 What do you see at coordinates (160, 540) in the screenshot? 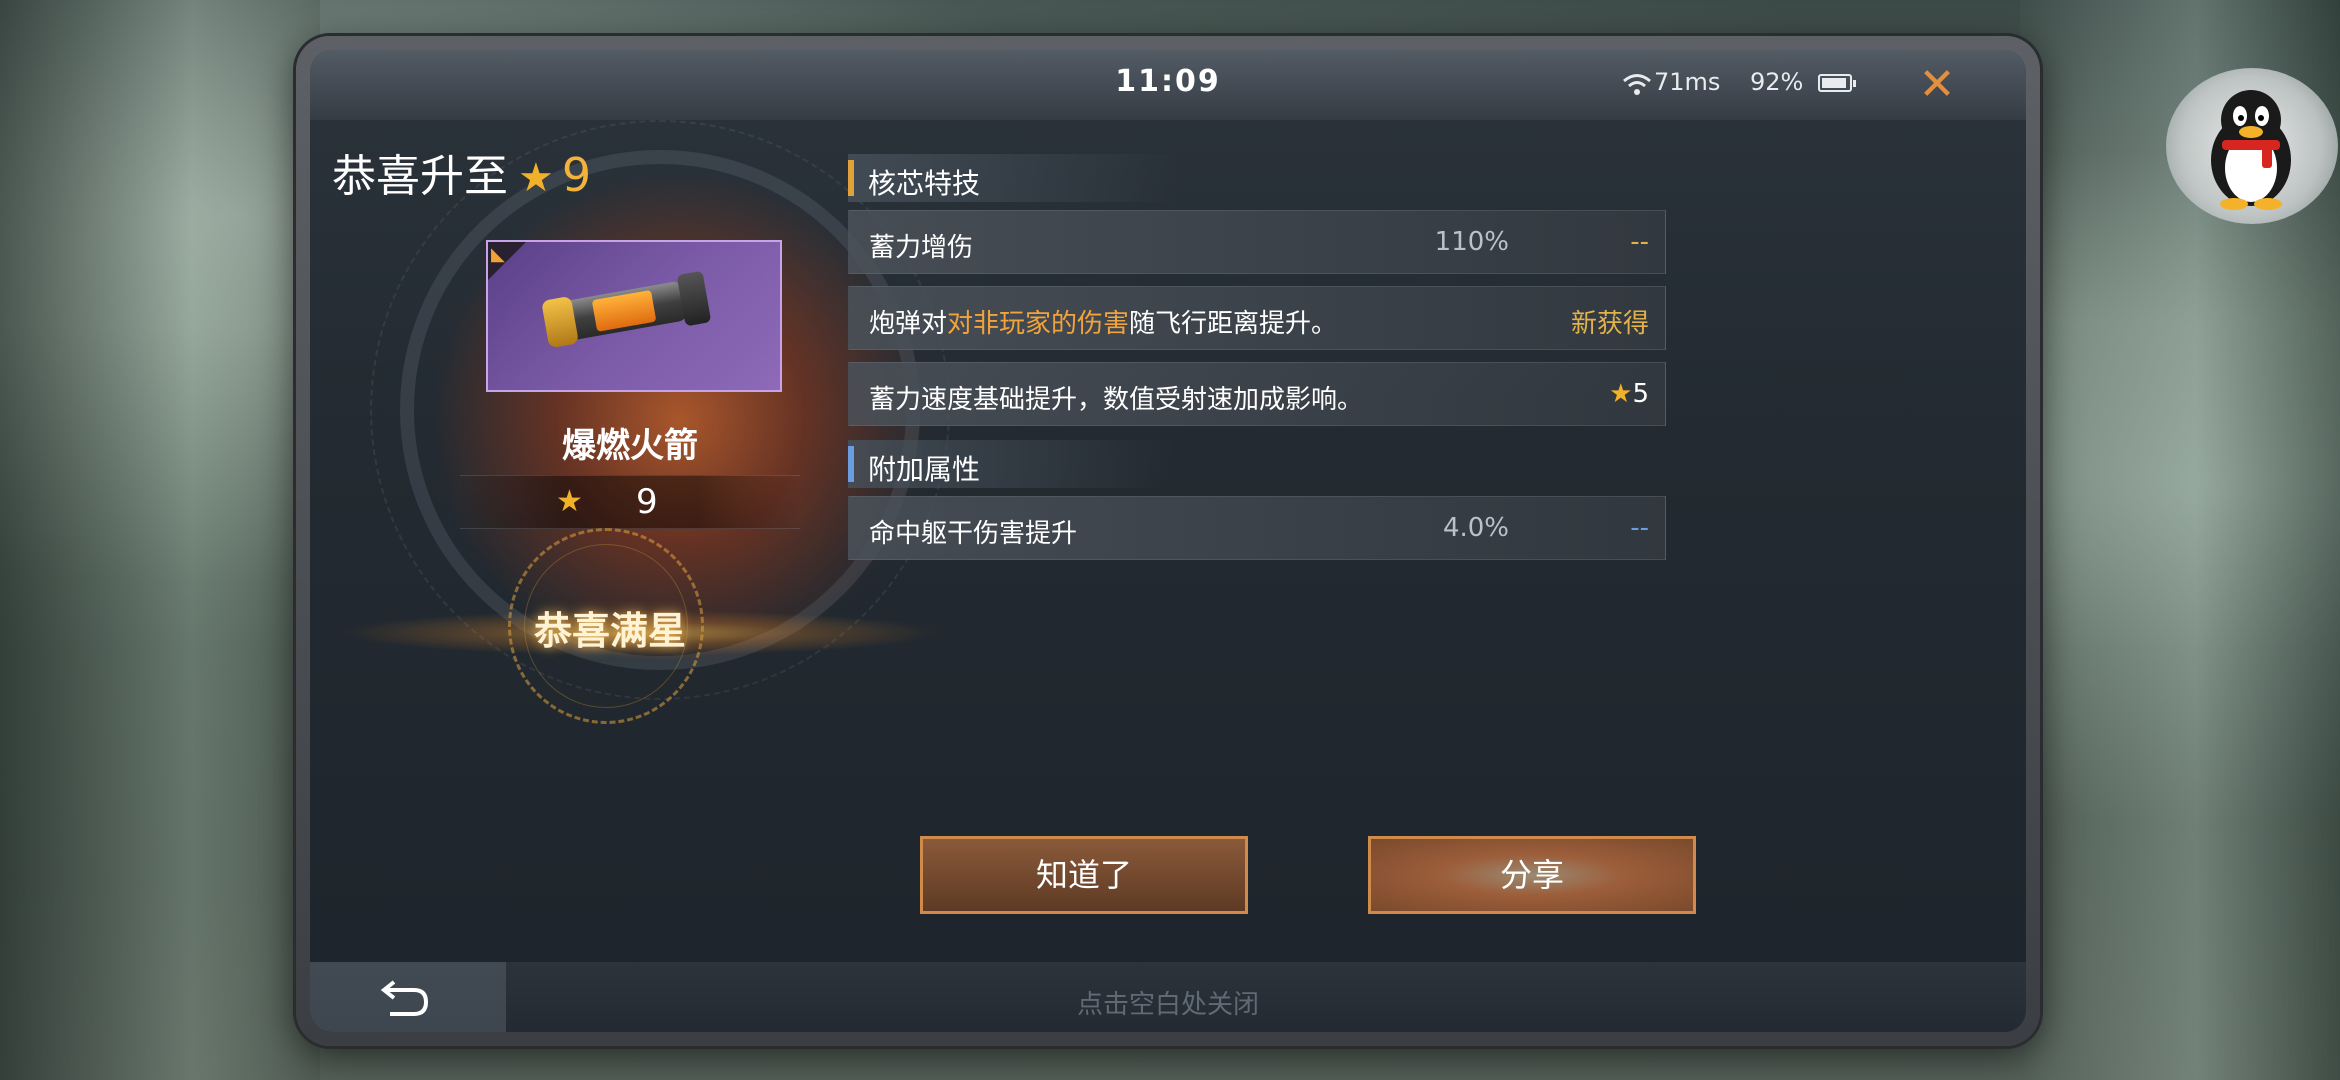
I see `background-scene-left` at bounding box center [160, 540].